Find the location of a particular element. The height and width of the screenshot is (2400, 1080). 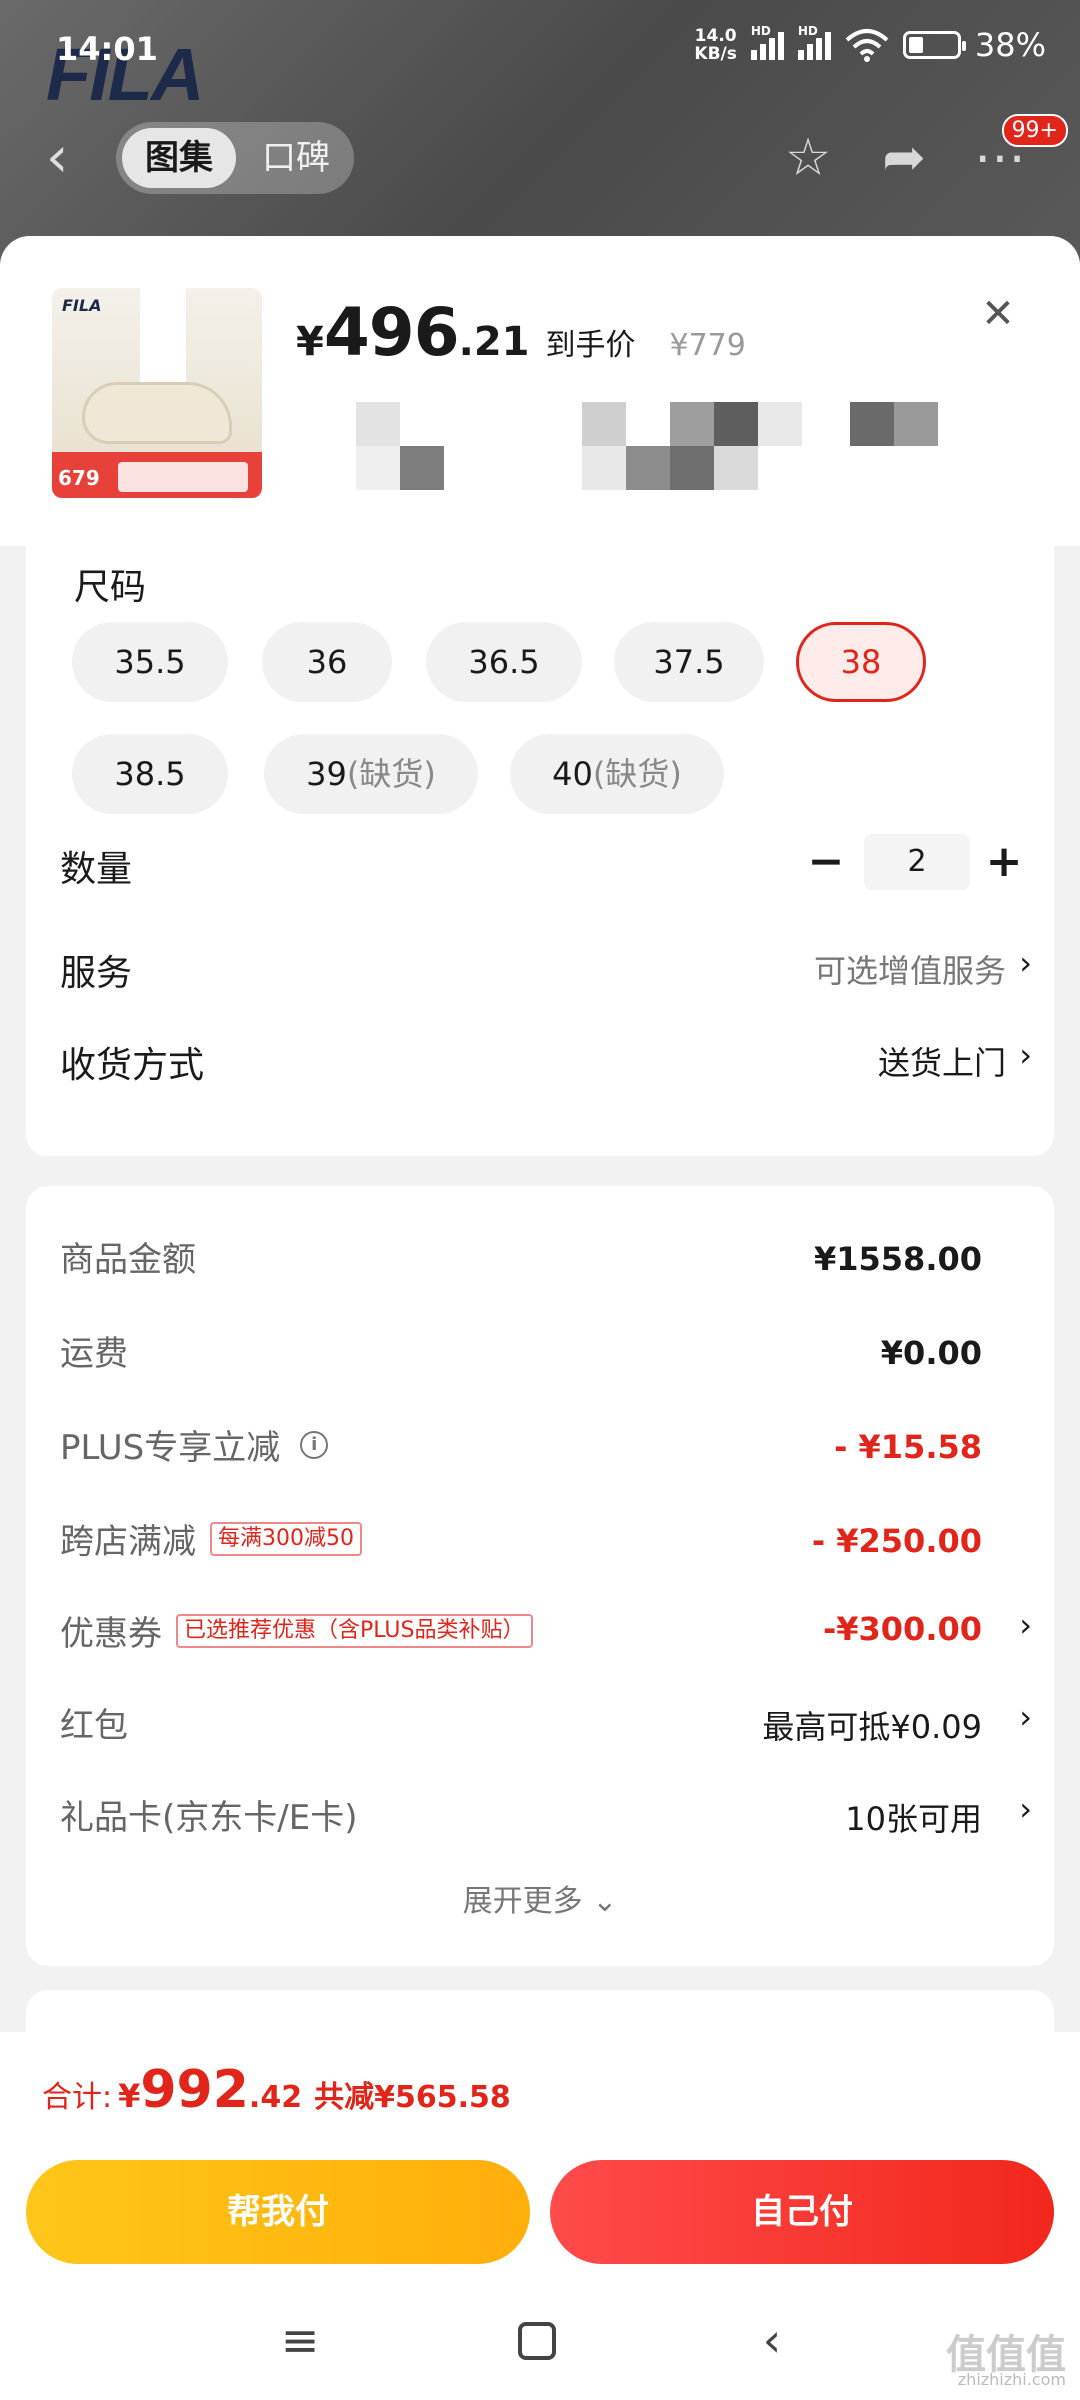

quantity-plus-button: + is located at coordinates (1004, 862).